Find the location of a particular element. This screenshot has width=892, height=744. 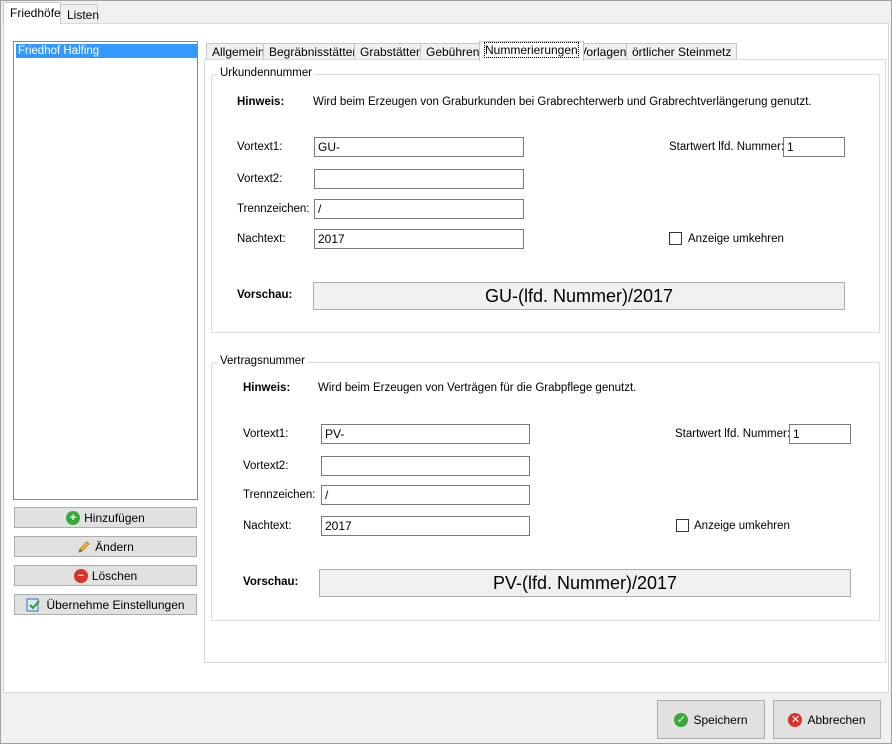

edit-button: Ändern is located at coordinates (105, 546).